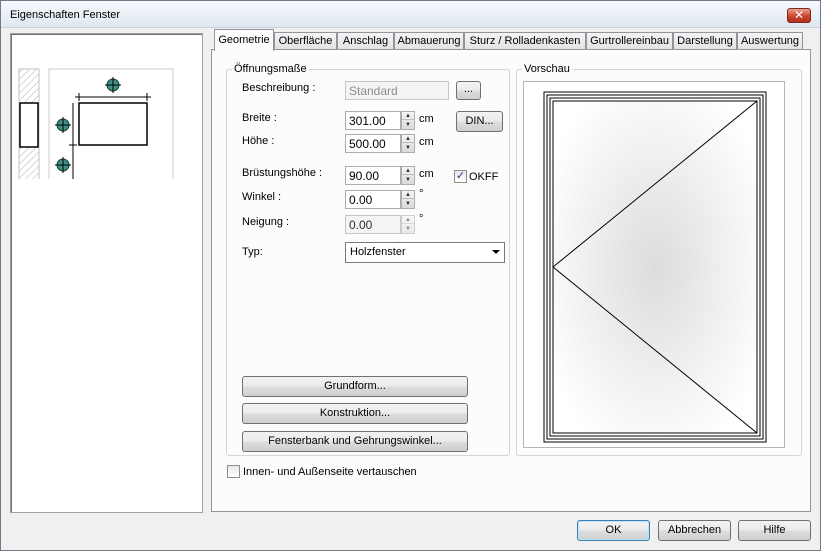 The image size is (821, 551). What do you see at coordinates (525, 41) in the screenshot?
I see `tab-sturz-rolladenkasten: Sturz / Rolladenkasten` at bounding box center [525, 41].